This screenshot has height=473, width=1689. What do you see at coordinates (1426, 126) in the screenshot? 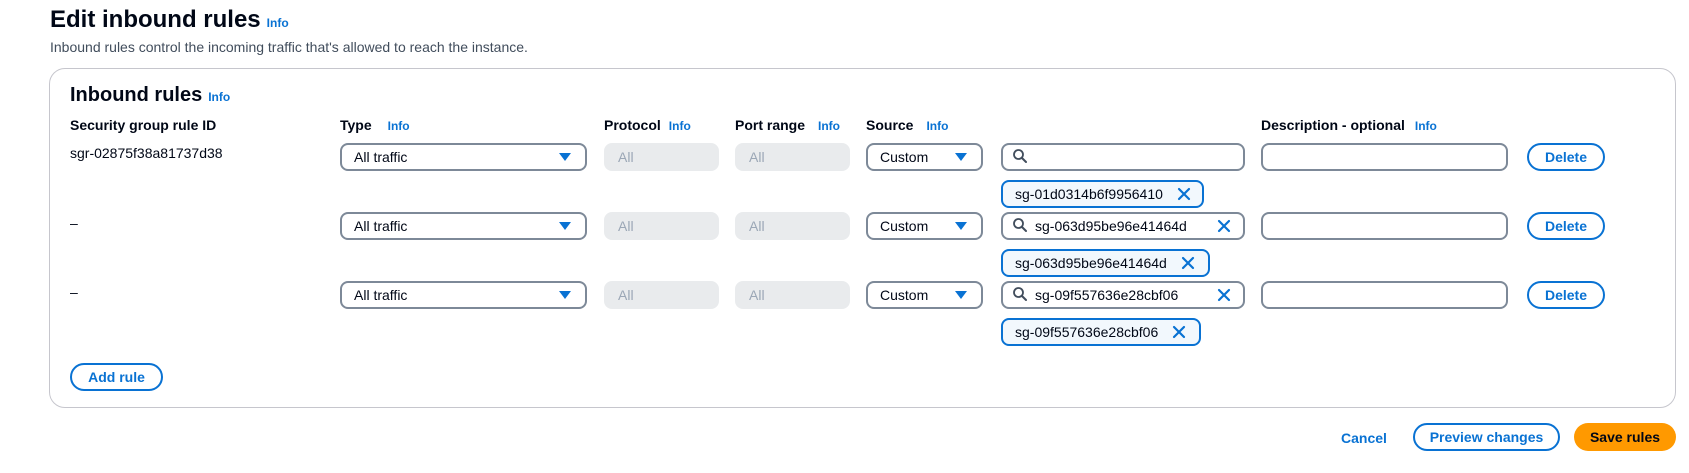
I see `description-info-link: Info` at bounding box center [1426, 126].